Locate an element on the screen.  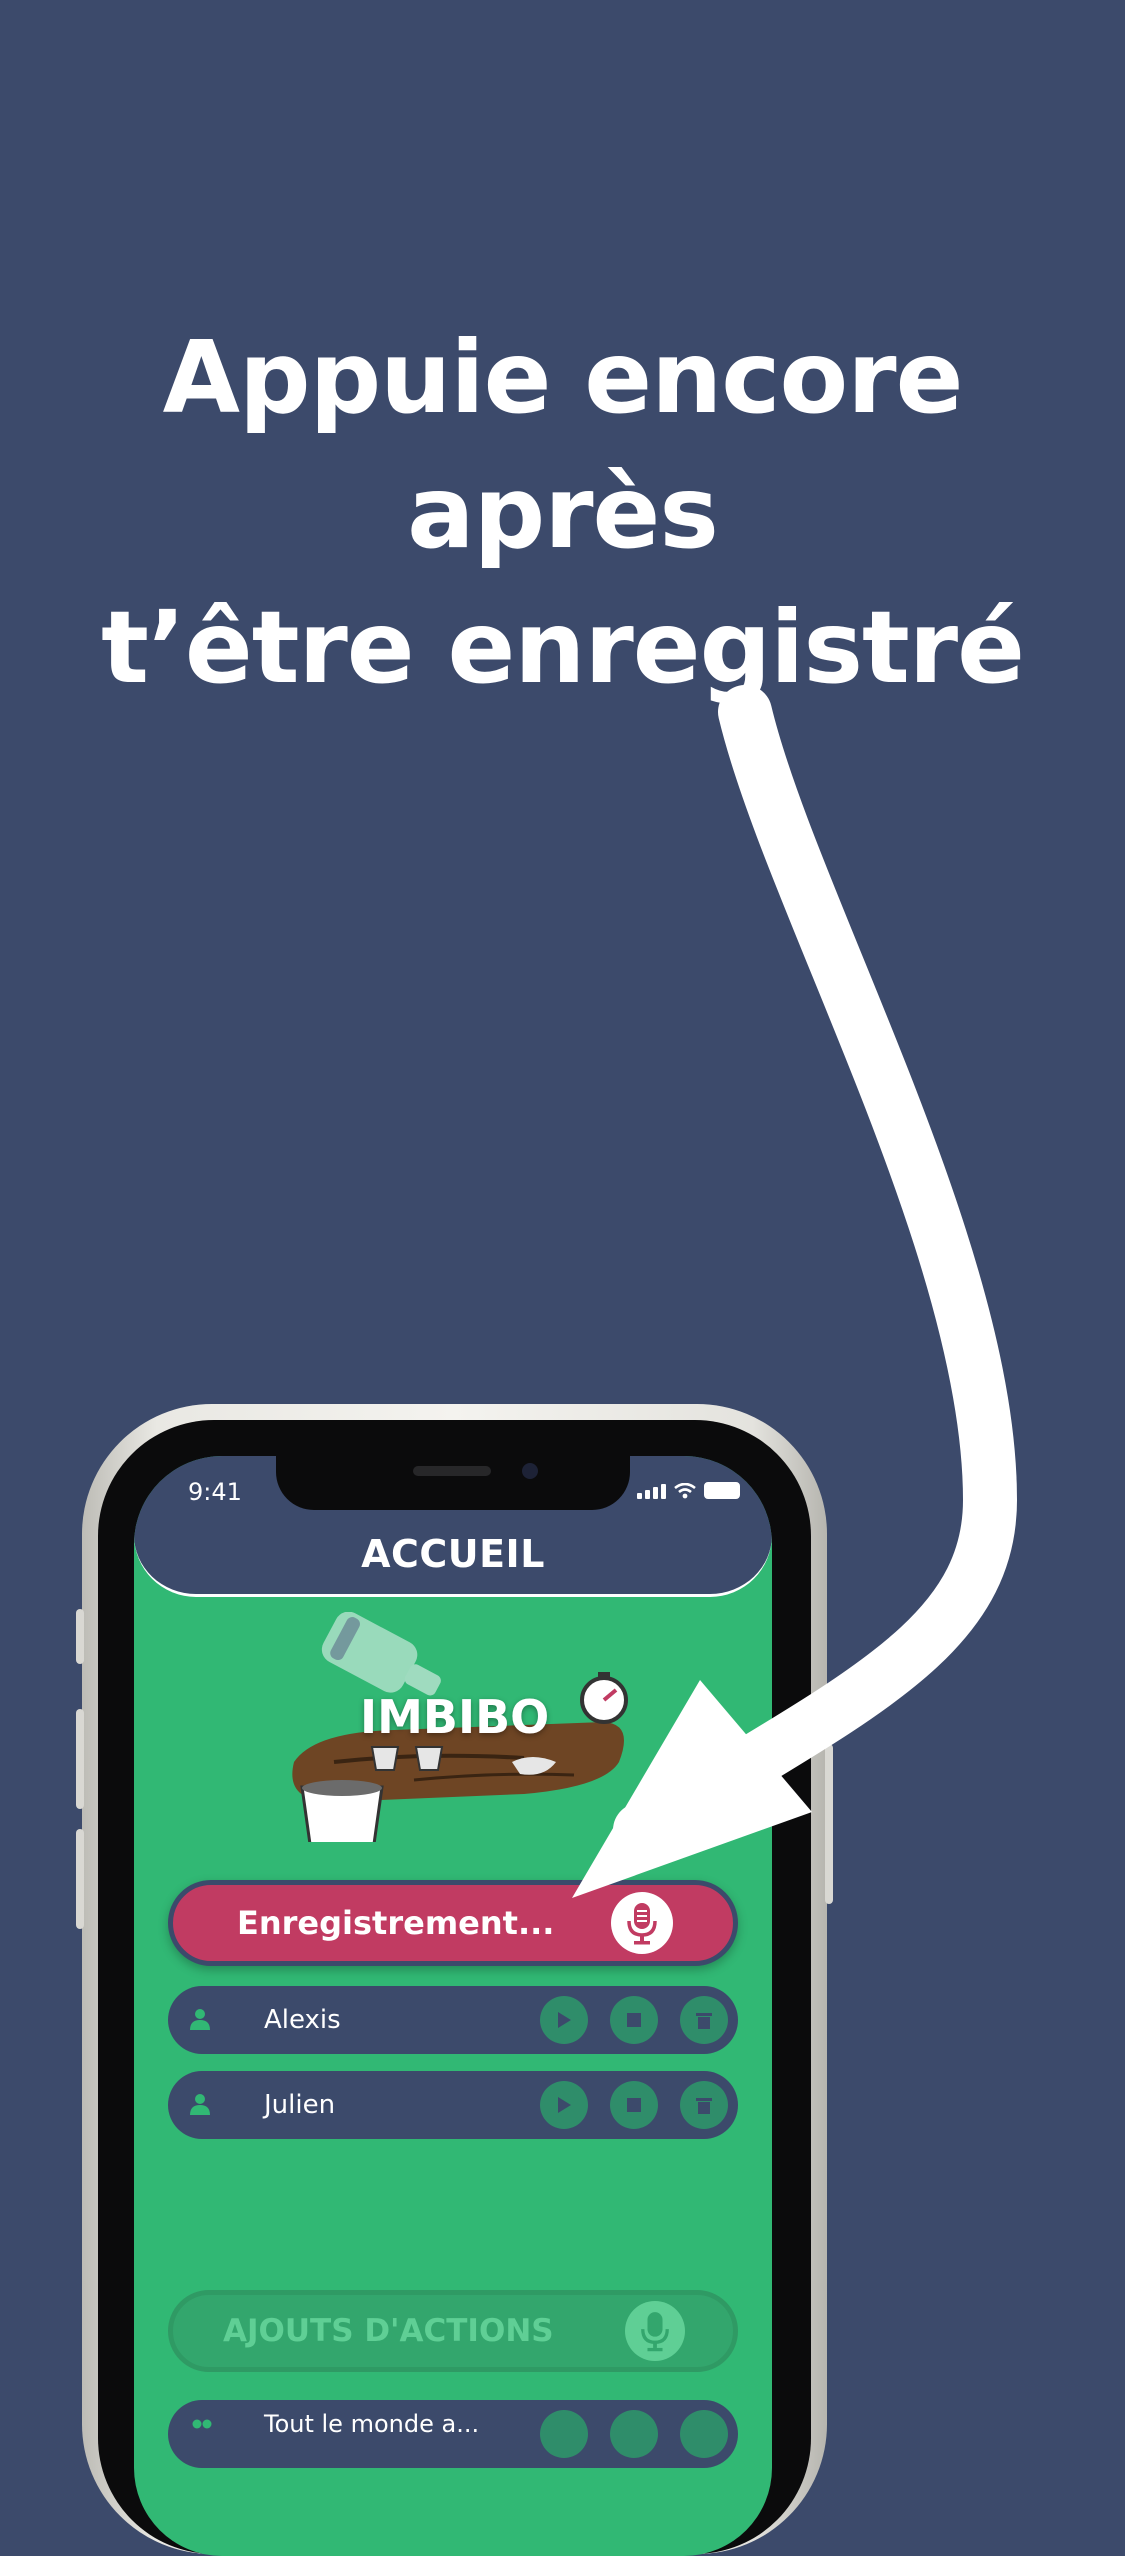
front-camera is located at coordinates (530, 1471).